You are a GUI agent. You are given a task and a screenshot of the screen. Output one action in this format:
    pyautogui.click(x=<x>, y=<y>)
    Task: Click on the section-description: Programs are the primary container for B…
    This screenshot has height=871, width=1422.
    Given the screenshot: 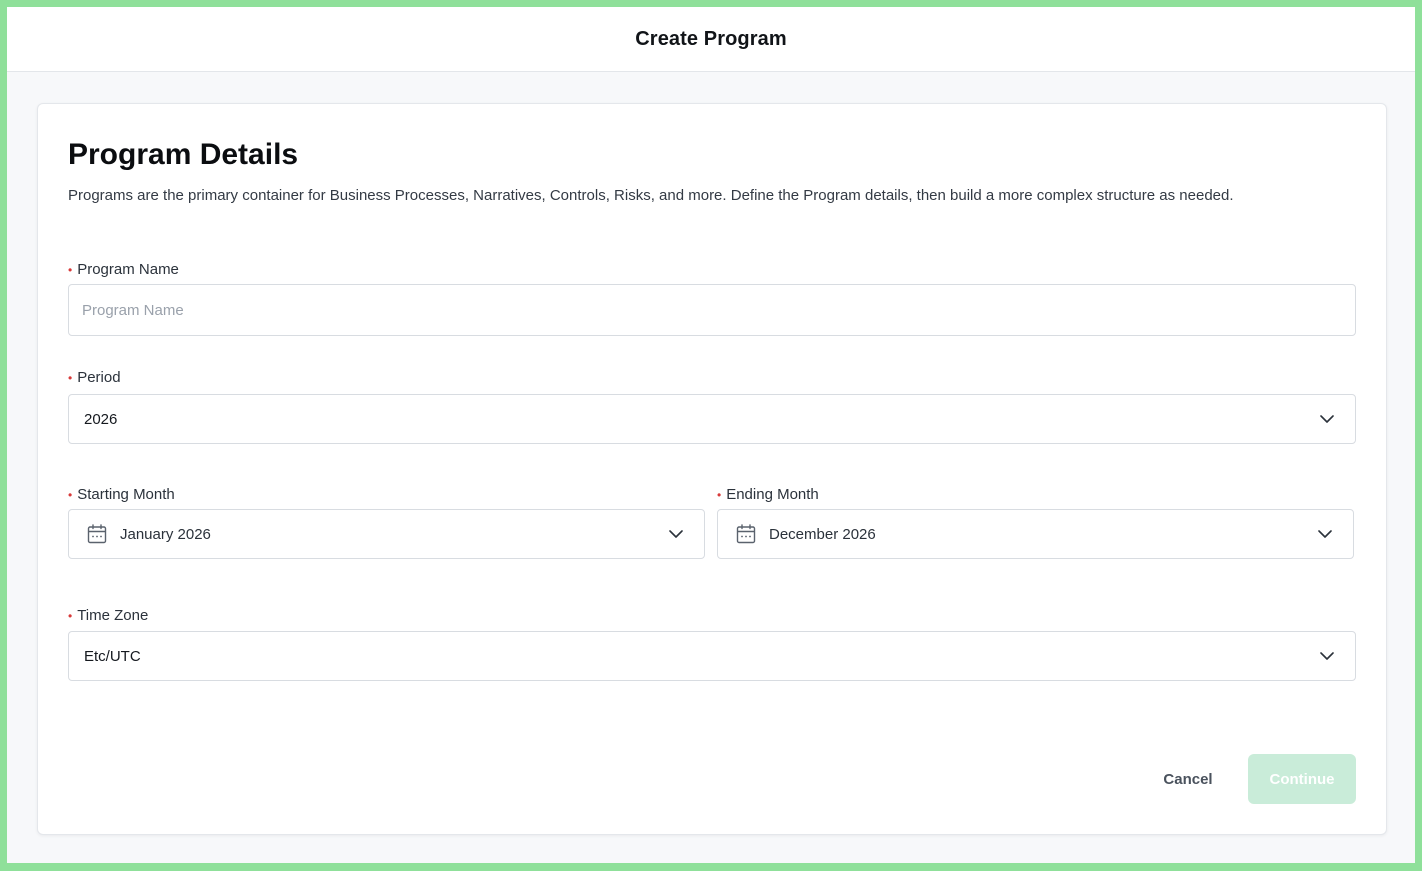 What is the action you would take?
    pyautogui.click(x=651, y=195)
    